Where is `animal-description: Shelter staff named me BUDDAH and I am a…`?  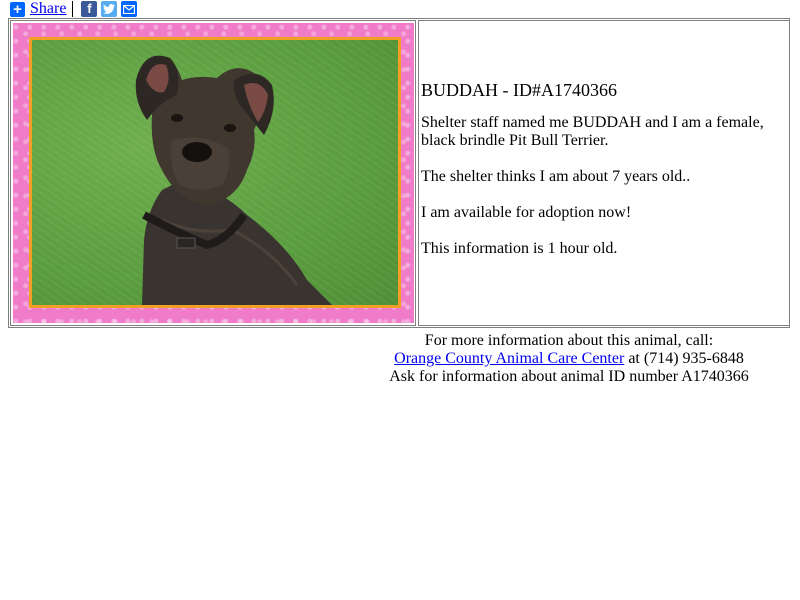
animal-description: Shelter staff named me BUDDAH and I am a… is located at coordinates (592, 131).